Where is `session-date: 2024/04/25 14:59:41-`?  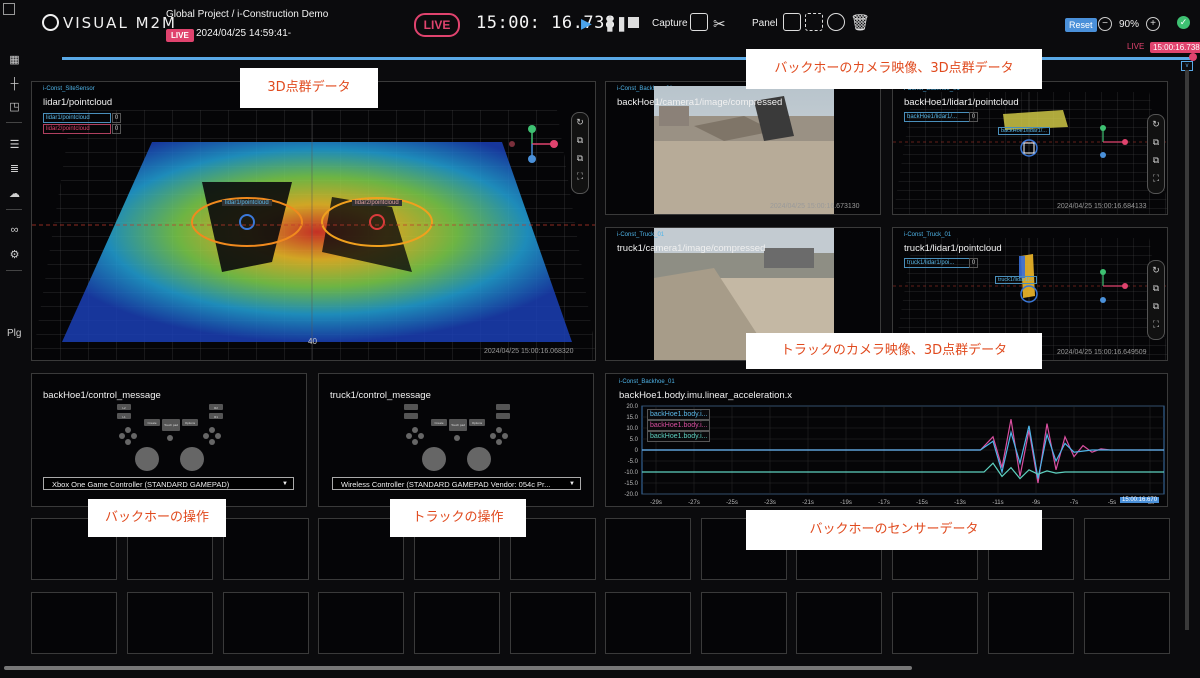 session-date: 2024/04/25 14:59:41- is located at coordinates (244, 33).